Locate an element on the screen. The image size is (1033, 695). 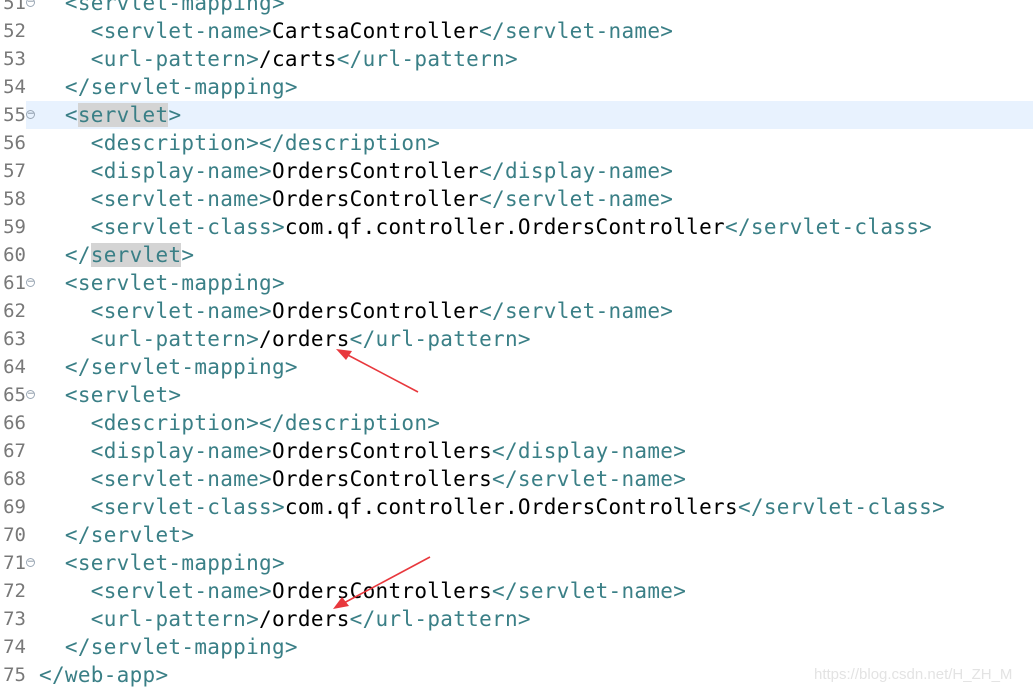
code-line: 55− <servlet> is located at coordinates (516, 115).